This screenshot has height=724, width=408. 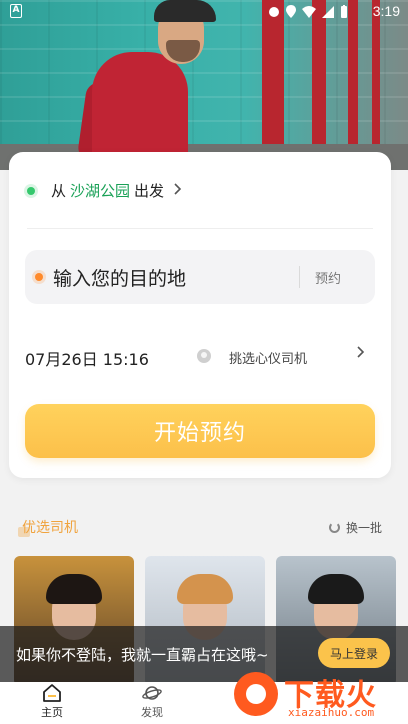 What do you see at coordinates (52, 712) in the screenshot?
I see `nav-label: 主页` at bounding box center [52, 712].